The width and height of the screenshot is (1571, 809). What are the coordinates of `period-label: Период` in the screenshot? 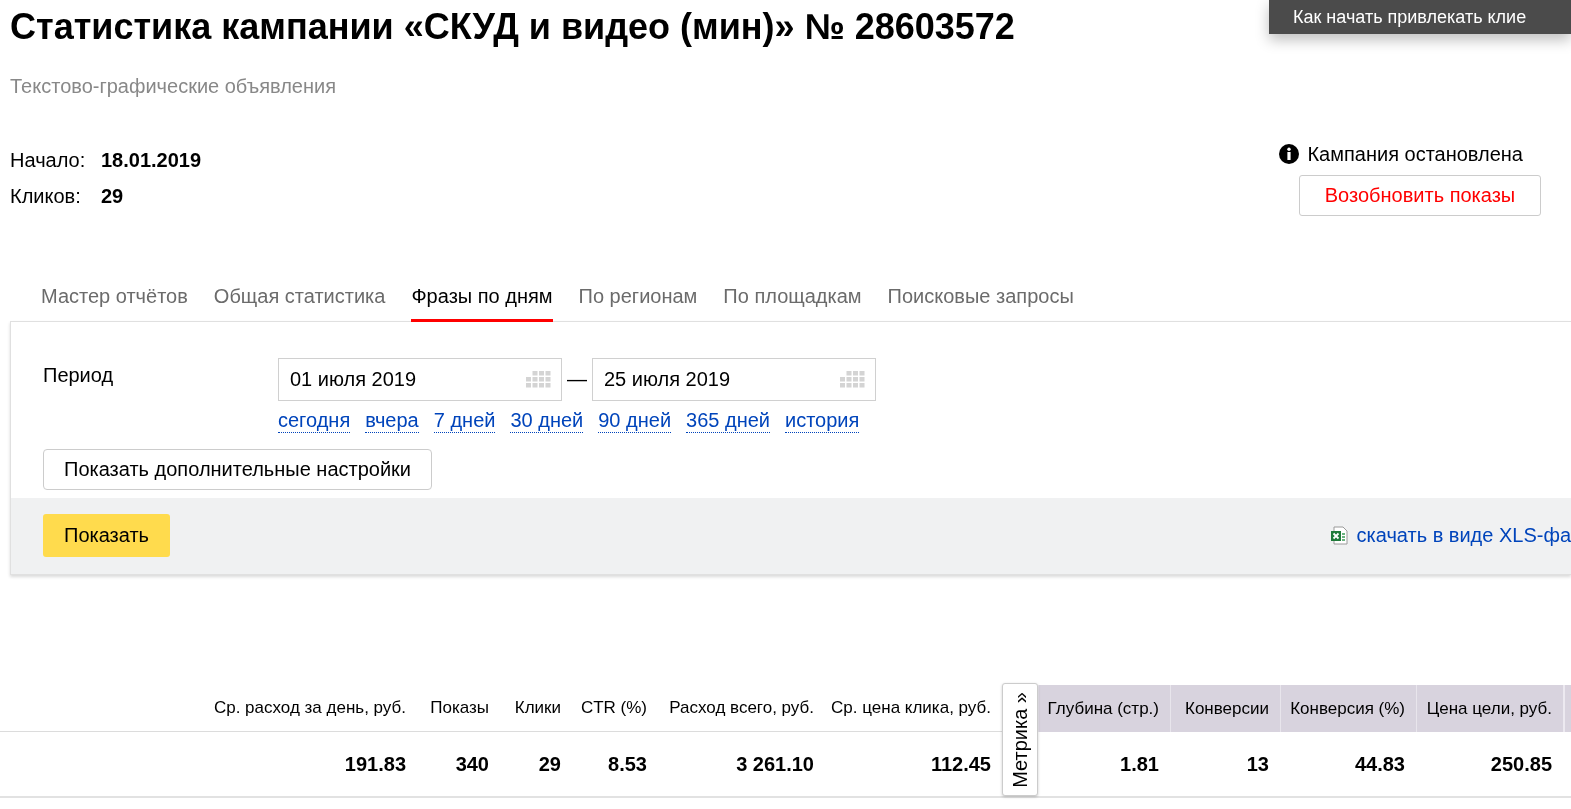 It's located at (78, 375).